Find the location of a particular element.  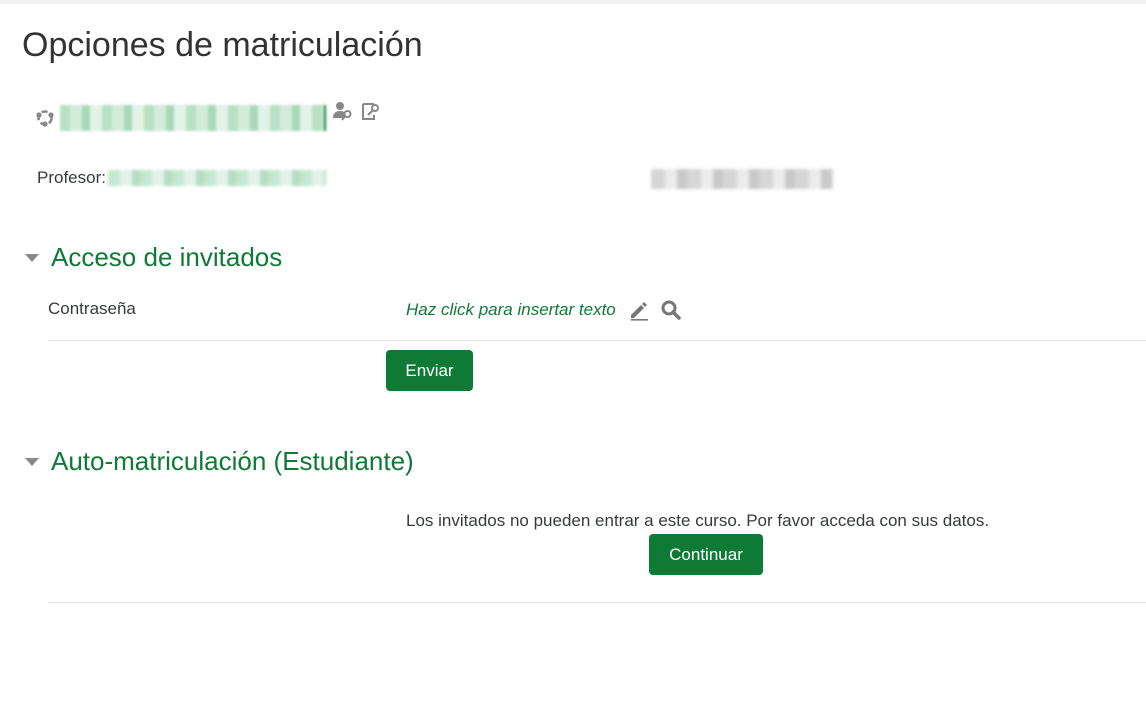

section-self-toggle: Auto-matriculación (Estudiante) is located at coordinates (218, 461).